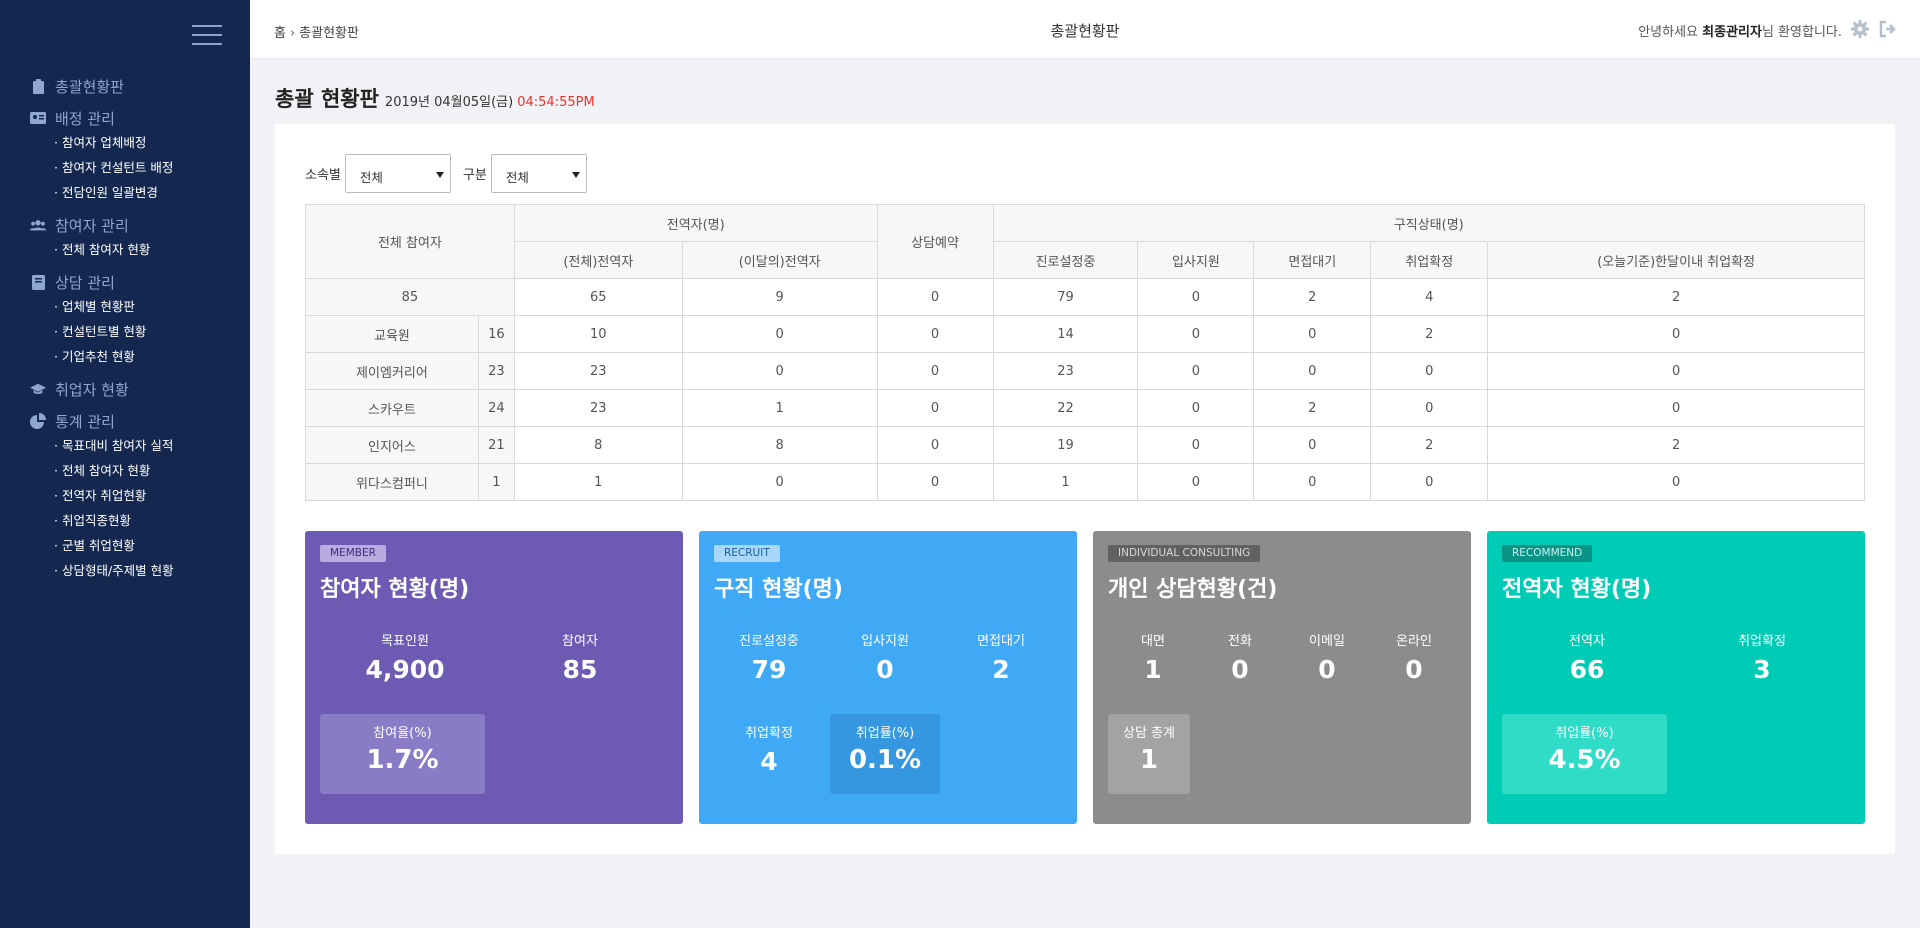  I want to click on sidebar-group-label: 통계 관리, so click(85, 421).